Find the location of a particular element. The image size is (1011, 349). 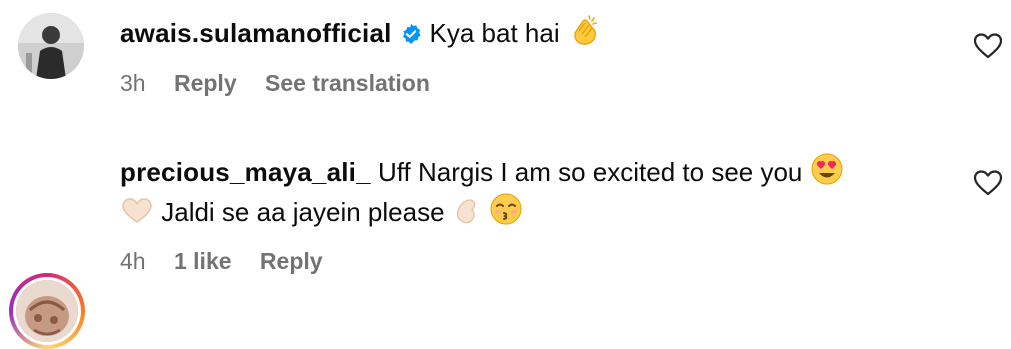

kissing-face-emoji is located at coordinates (506, 213).